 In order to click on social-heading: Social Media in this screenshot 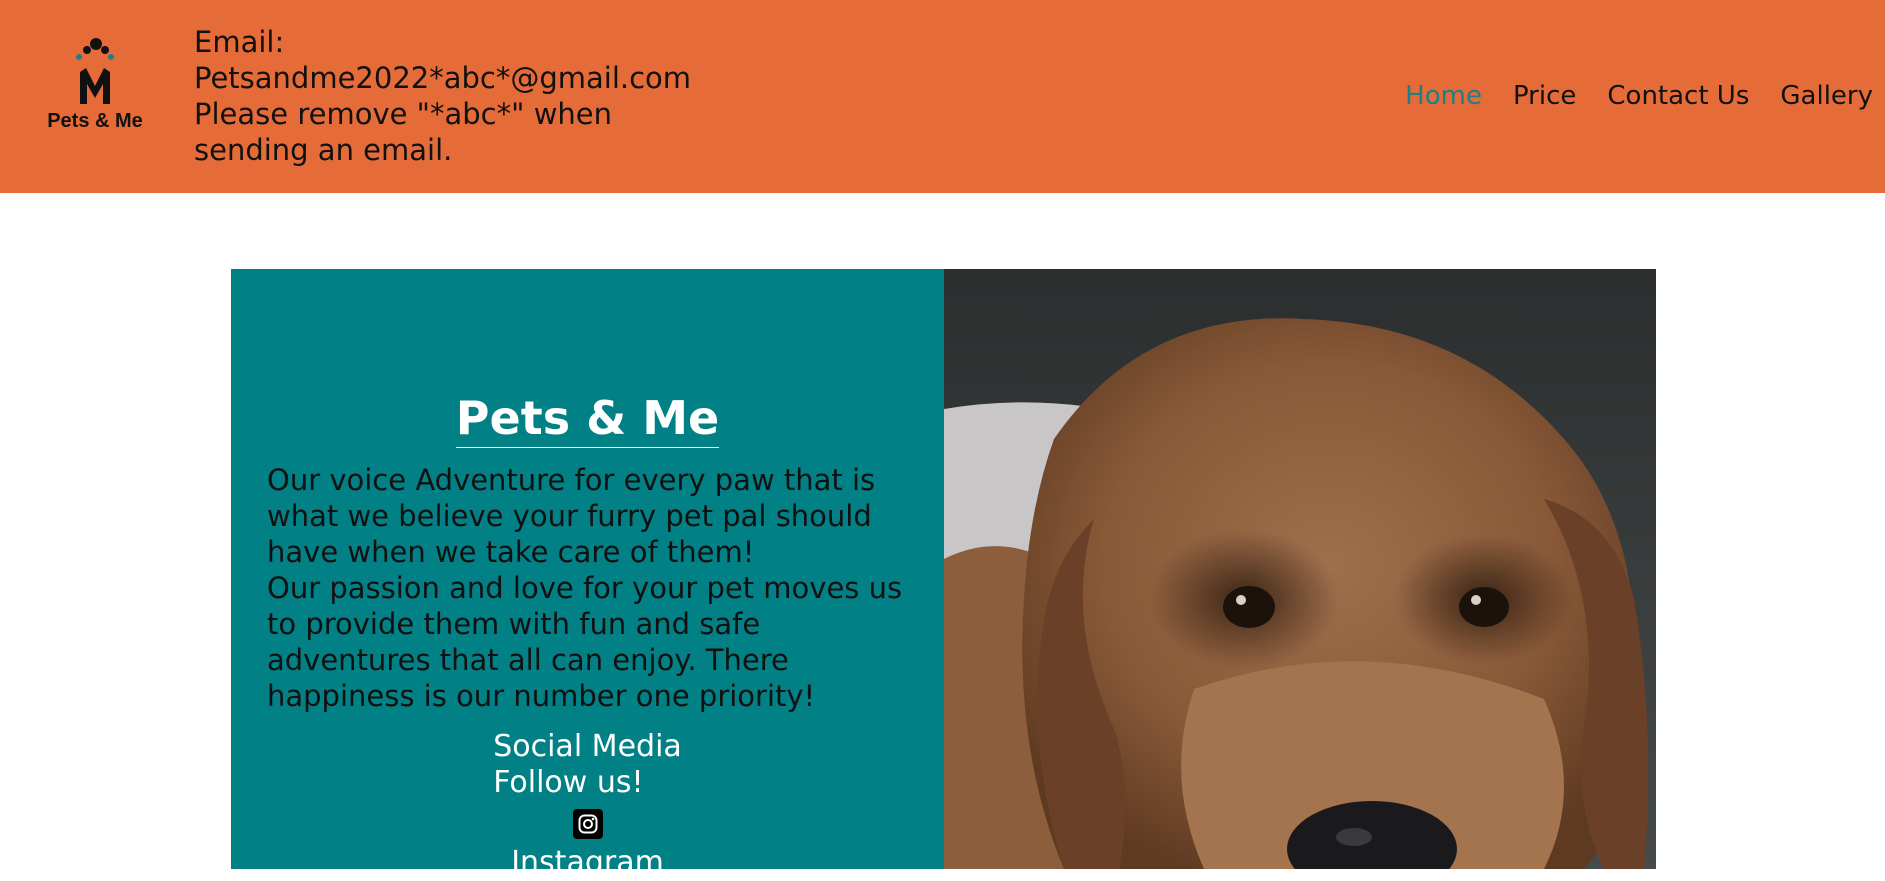, I will do `click(587, 746)`.